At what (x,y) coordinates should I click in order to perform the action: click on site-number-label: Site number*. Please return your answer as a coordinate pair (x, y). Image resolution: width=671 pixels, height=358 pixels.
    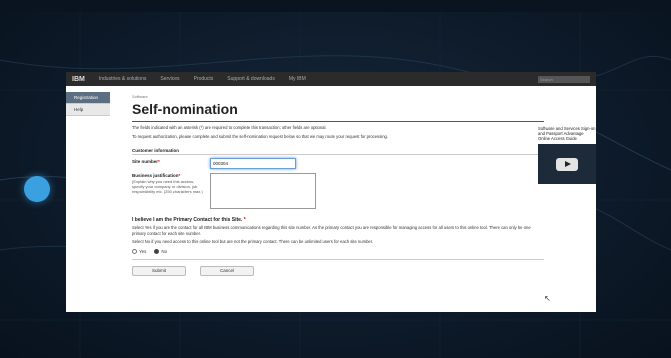
    Looking at the image, I should click on (146, 161).